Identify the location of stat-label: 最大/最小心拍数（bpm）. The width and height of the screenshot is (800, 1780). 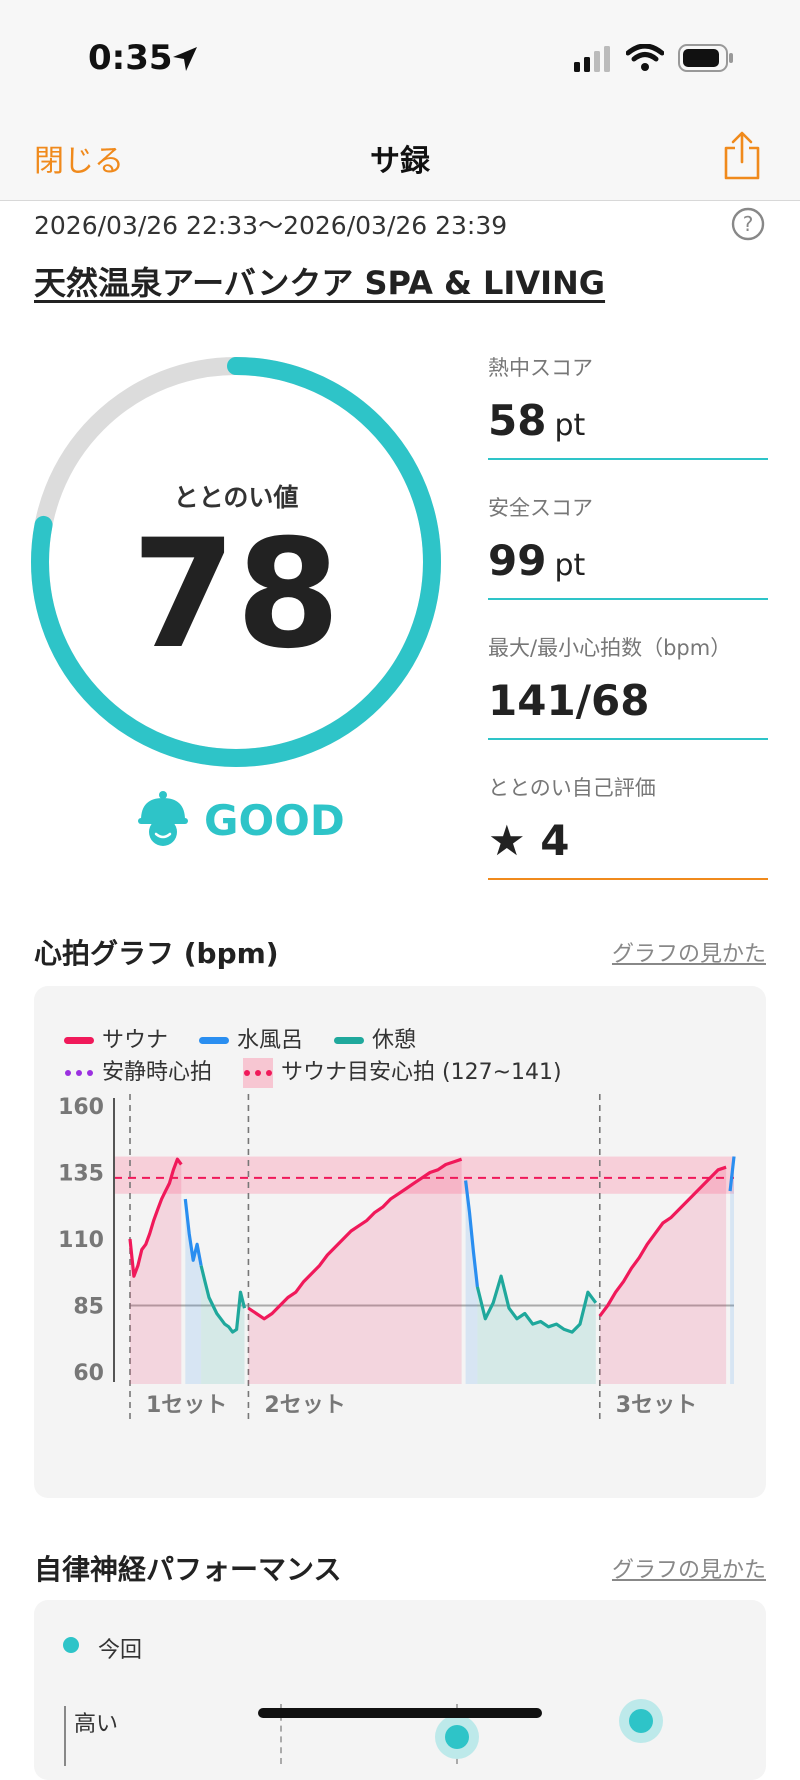
(610, 648).